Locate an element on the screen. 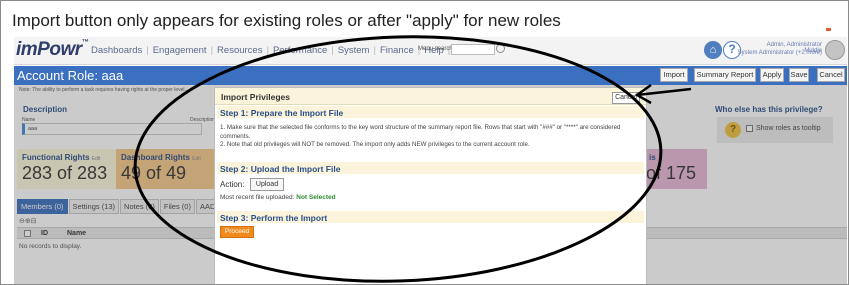  home-icon: ⌂ is located at coordinates (713, 50).